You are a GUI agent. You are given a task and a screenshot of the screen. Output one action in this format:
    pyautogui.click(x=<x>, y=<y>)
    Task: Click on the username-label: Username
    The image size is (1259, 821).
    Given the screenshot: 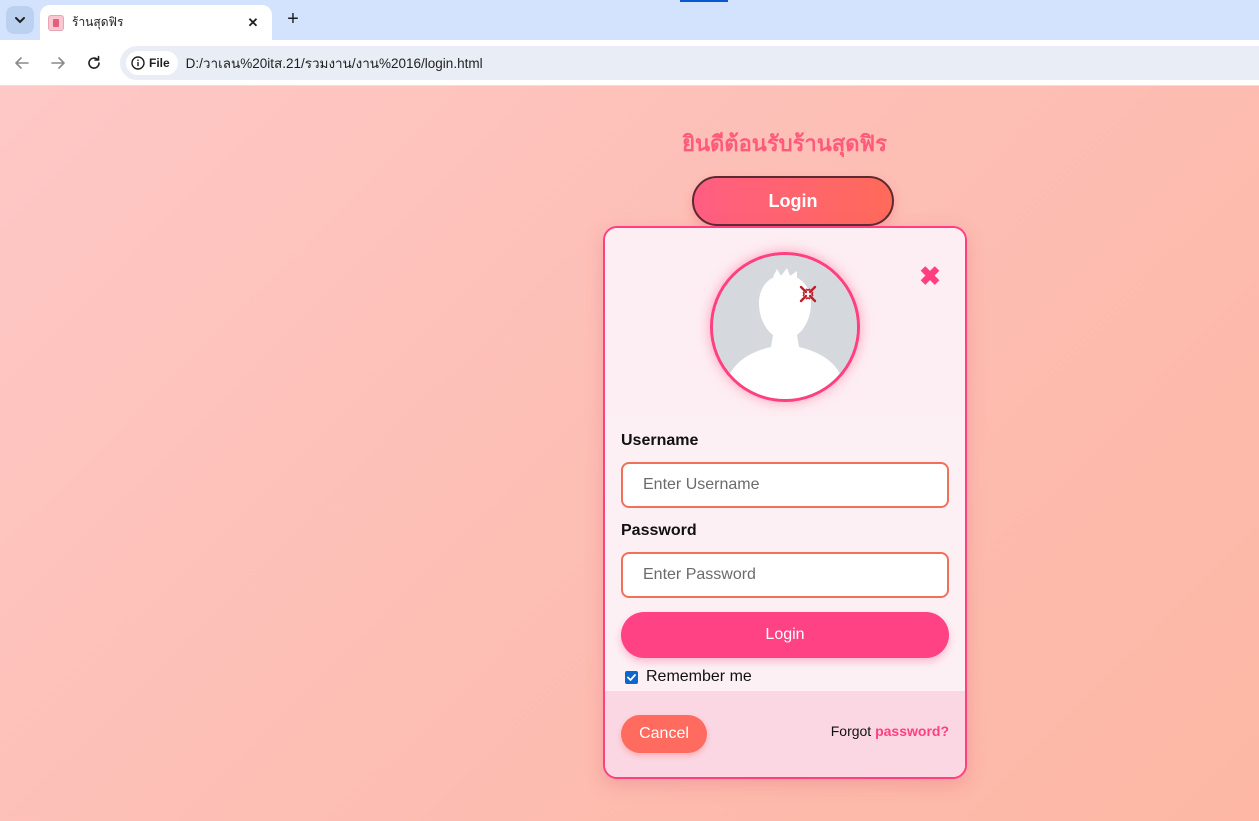 What is the action you would take?
    pyautogui.click(x=660, y=440)
    